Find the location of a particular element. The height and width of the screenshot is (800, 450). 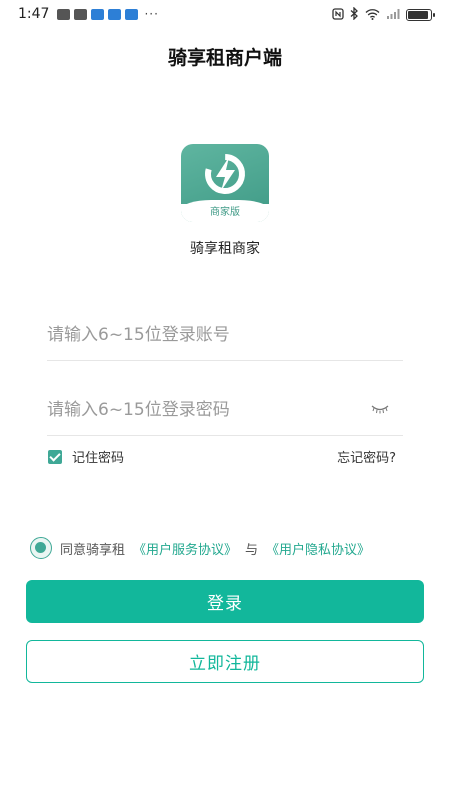

mail-icon is located at coordinates (64, 14).